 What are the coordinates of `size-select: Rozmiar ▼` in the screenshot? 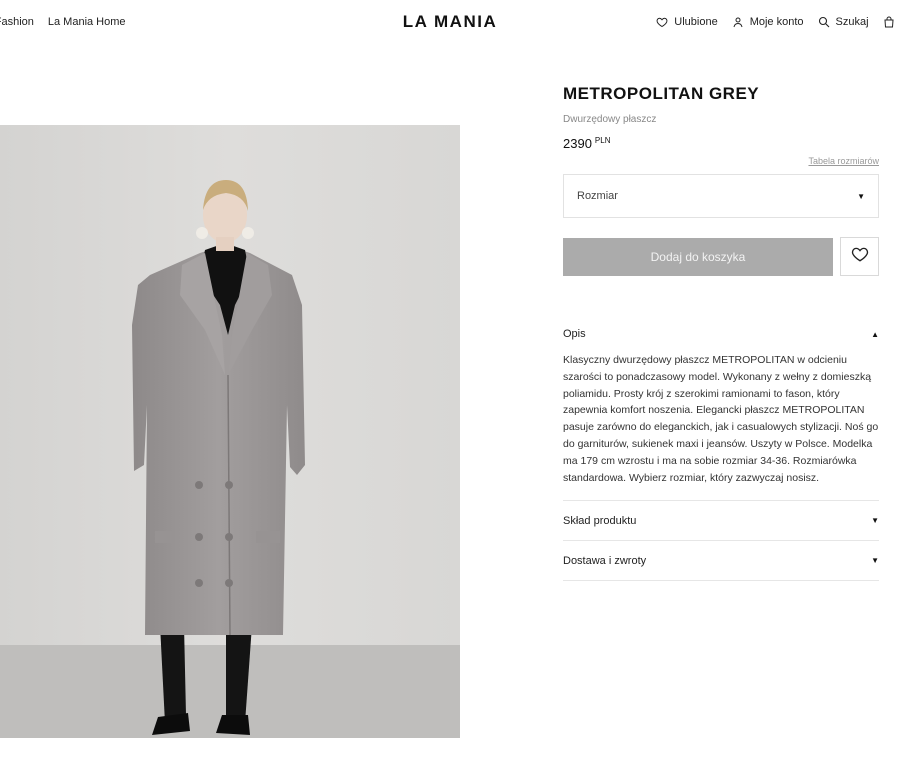 It's located at (721, 196).